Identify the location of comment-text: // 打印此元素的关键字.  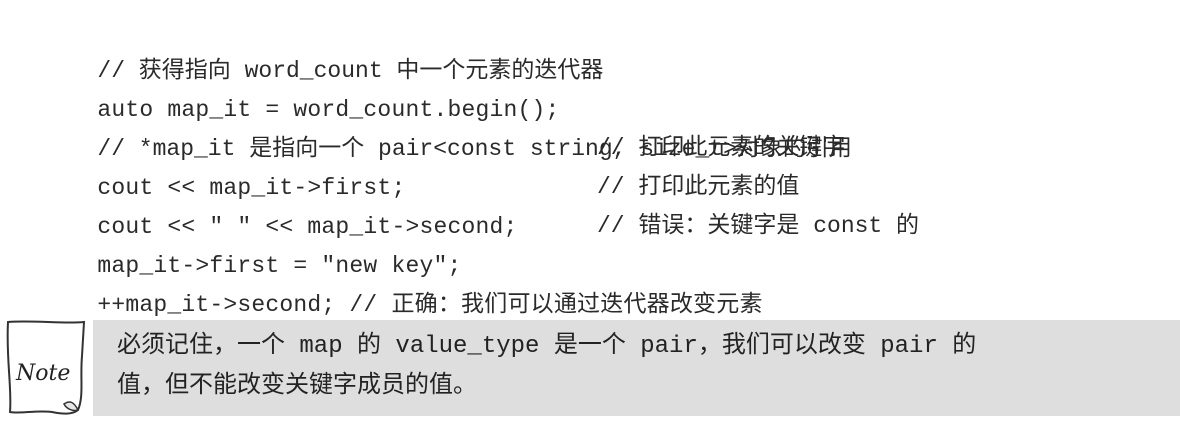
(721, 148).